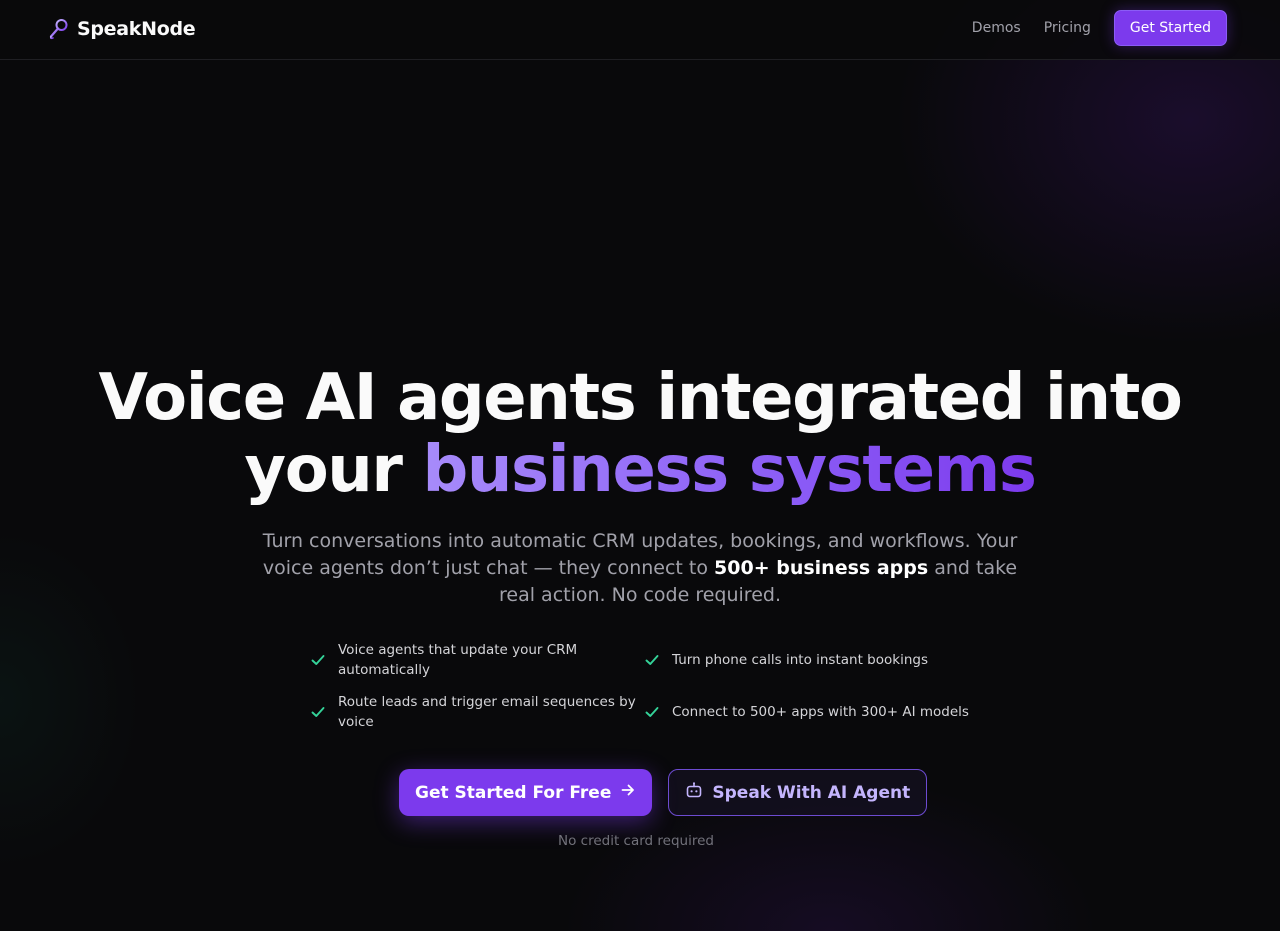  What do you see at coordinates (640, 30) in the screenshot?
I see `site-header: SpeakNode Demos Pricing Get Started` at bounding box center [640, 30].